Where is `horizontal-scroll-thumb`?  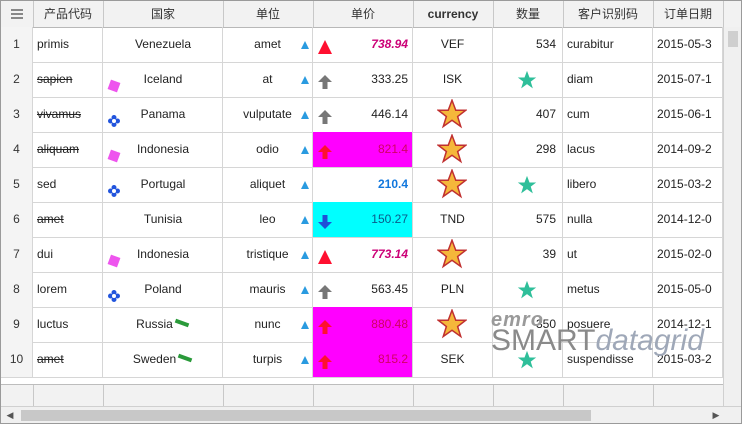
horizontal-scroll-thumb is located at coordinates (306, 415).